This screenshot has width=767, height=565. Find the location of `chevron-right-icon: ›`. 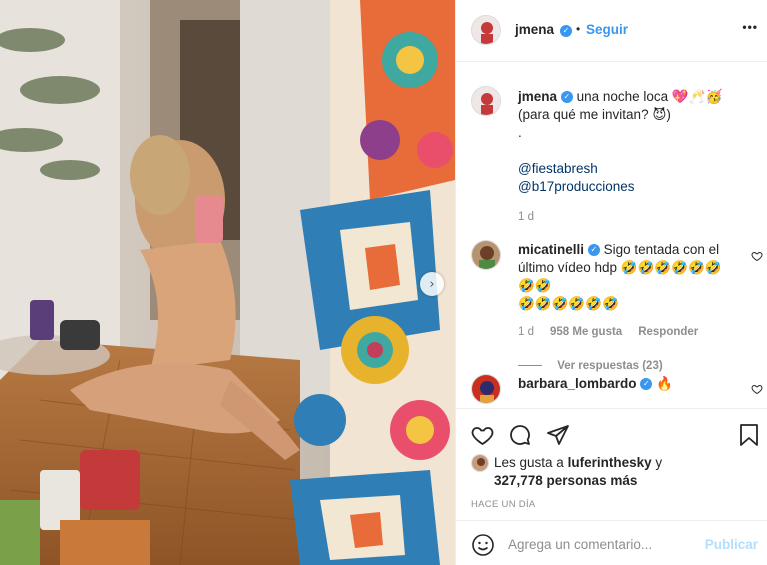

chevron-right-icon: › is located at coordinates (432, 284).